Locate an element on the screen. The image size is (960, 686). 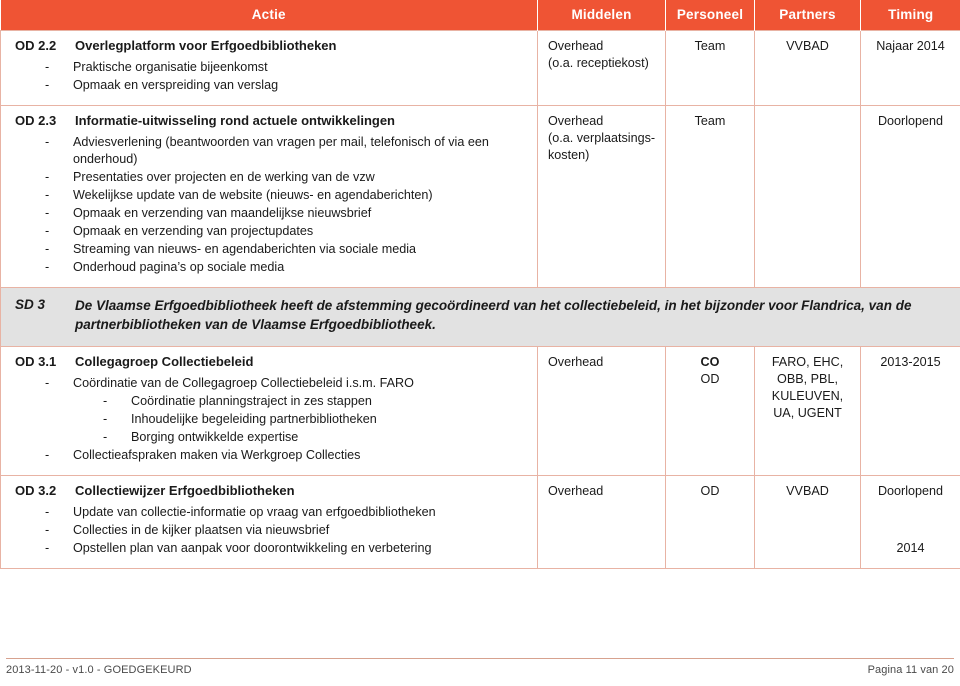
objective-heading: OD 3.1 Collegagroep Collectiebeleid is located at coordinates (272, 361).